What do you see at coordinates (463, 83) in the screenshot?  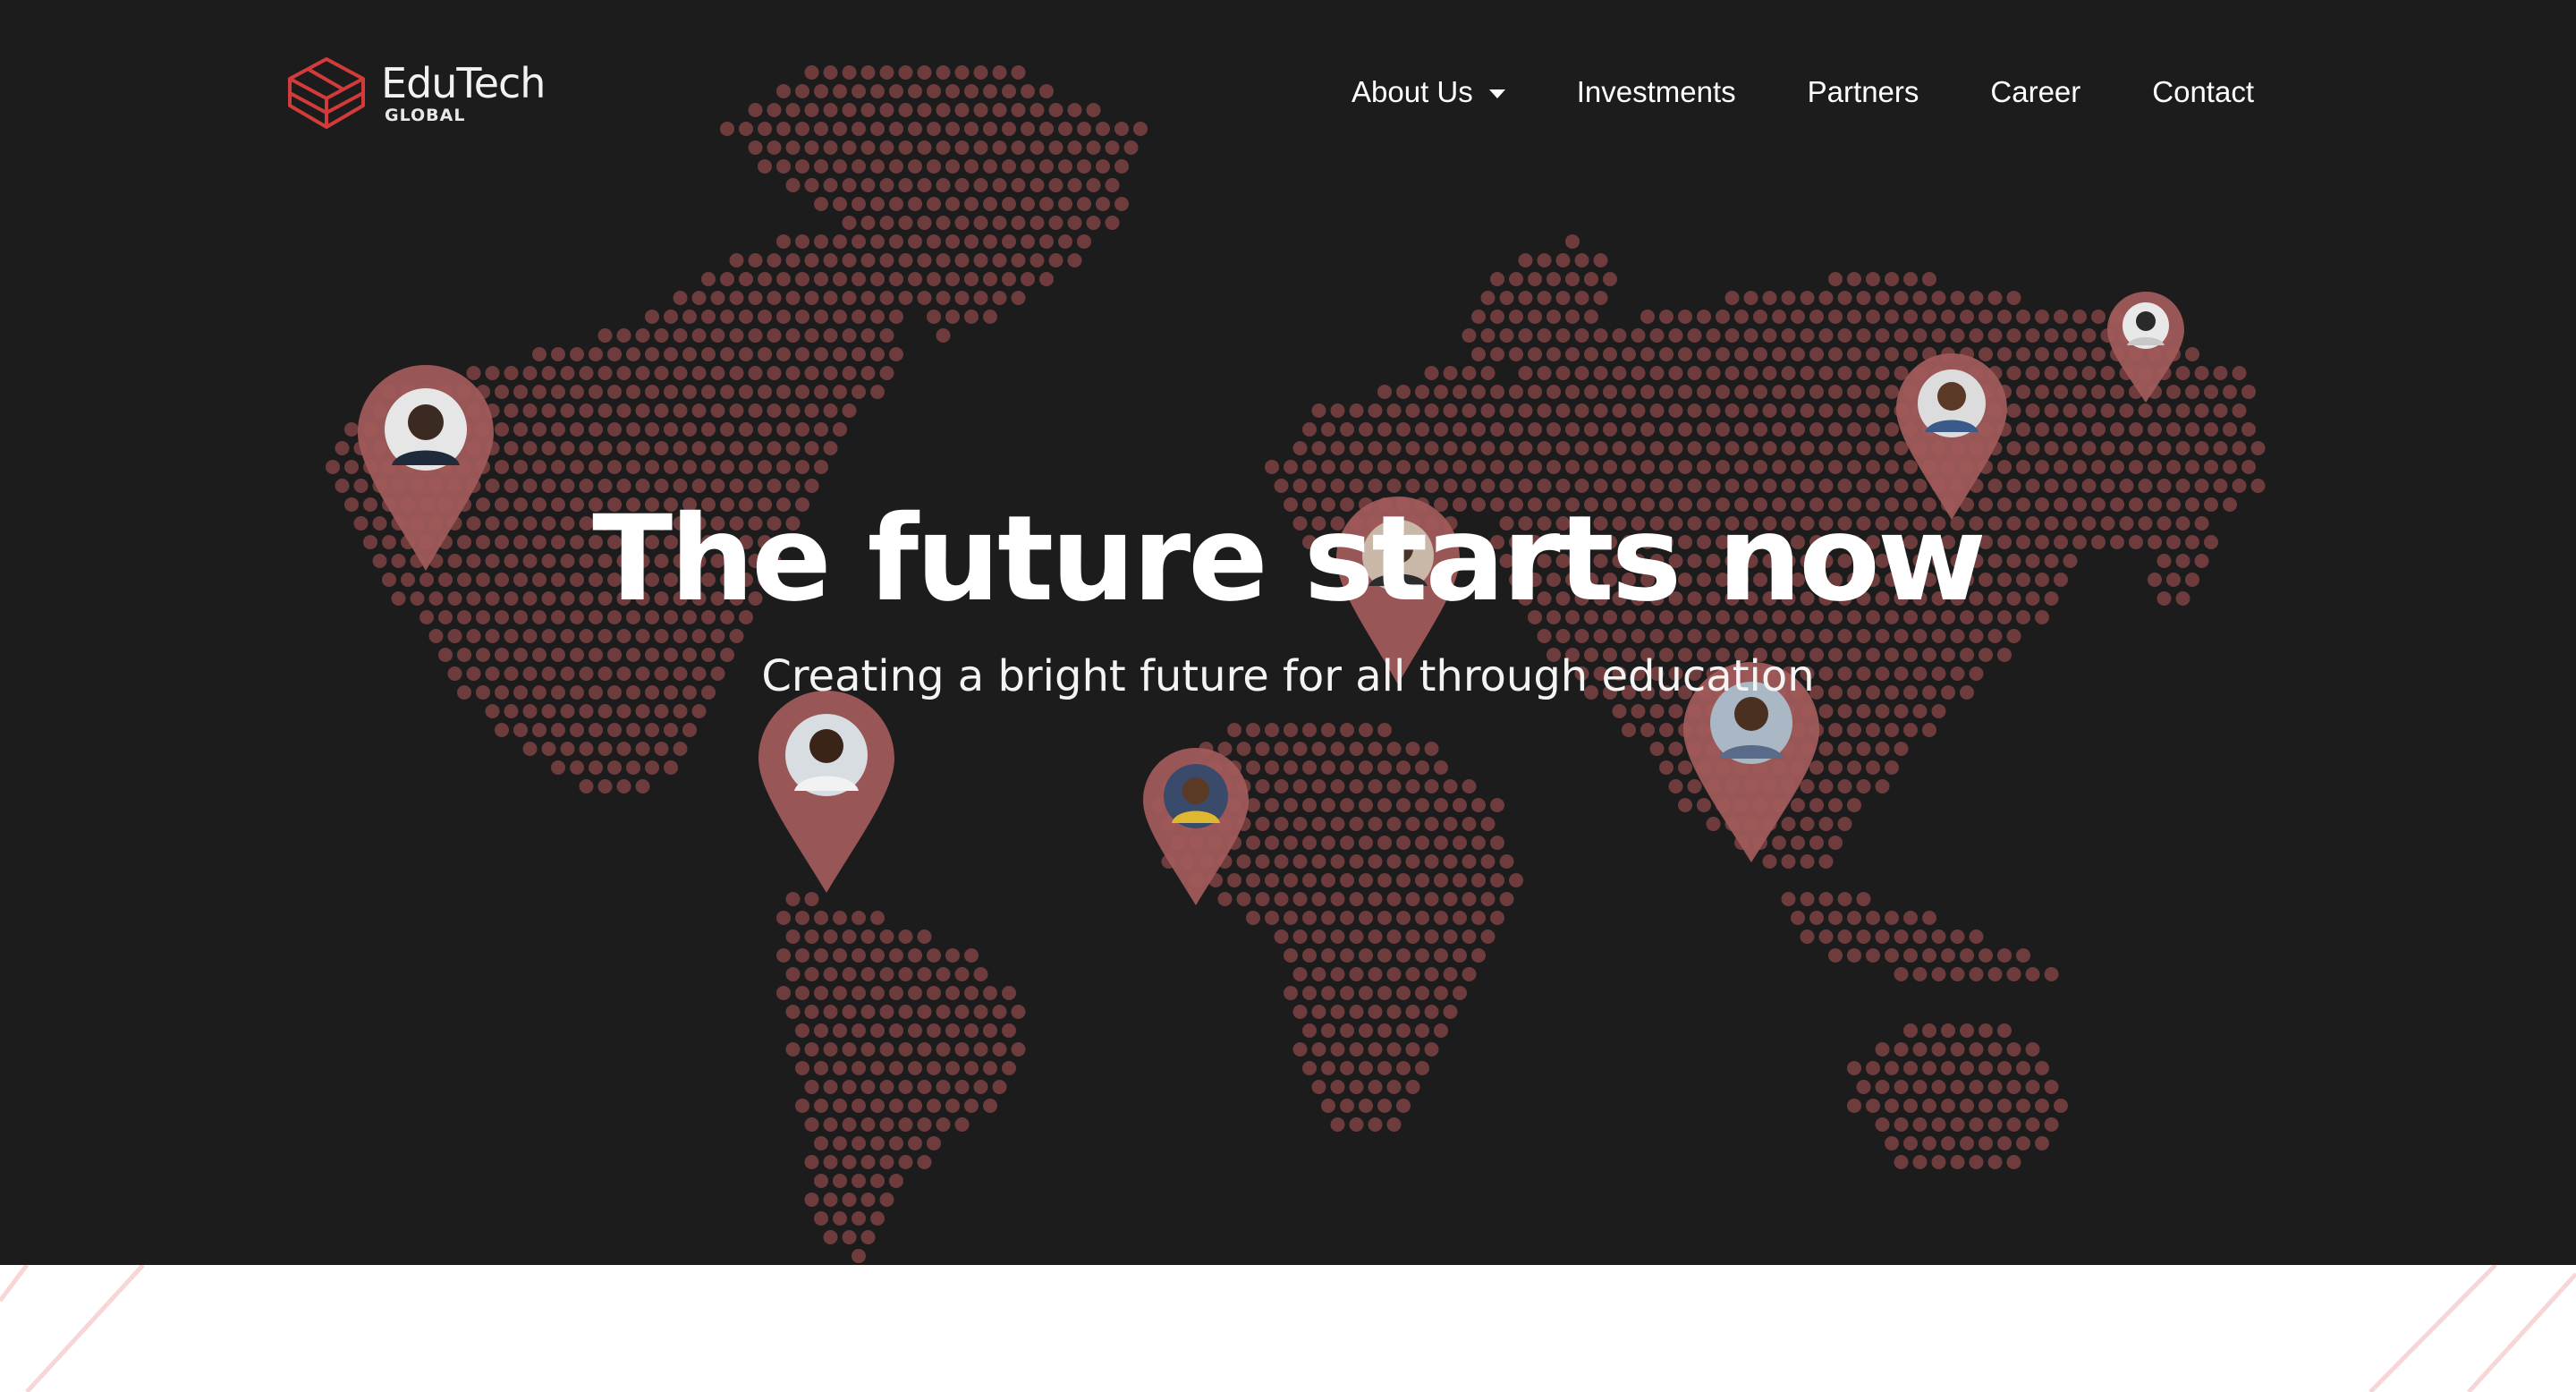 I see `brand-name: EduTech` at bounding box center [463, 83].